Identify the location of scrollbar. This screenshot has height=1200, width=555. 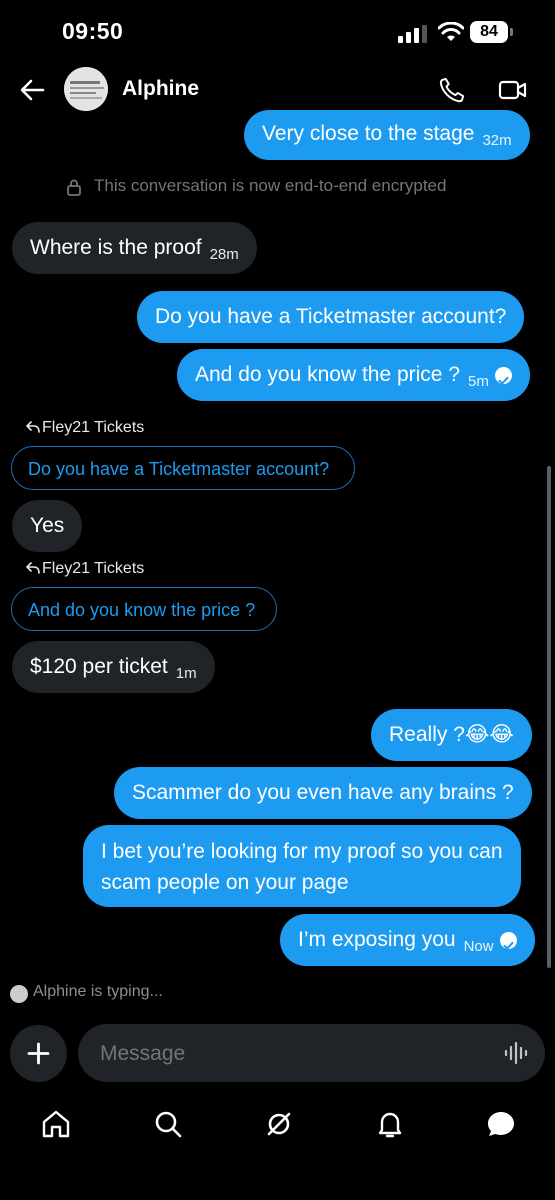
(549, 717).